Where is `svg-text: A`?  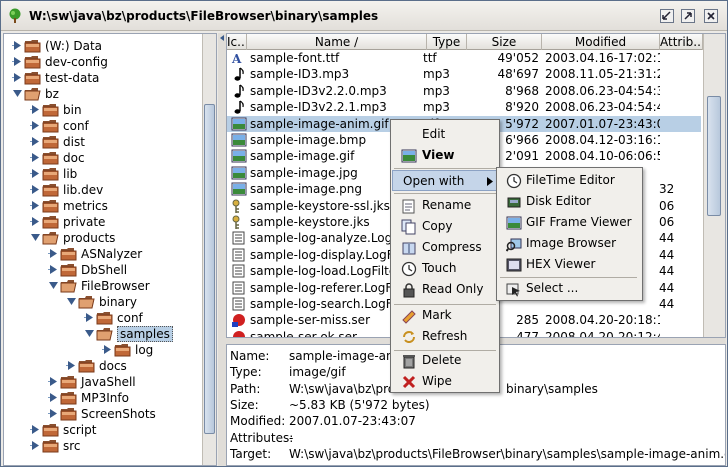 svg-text: A is located at coordinates (236, 58).